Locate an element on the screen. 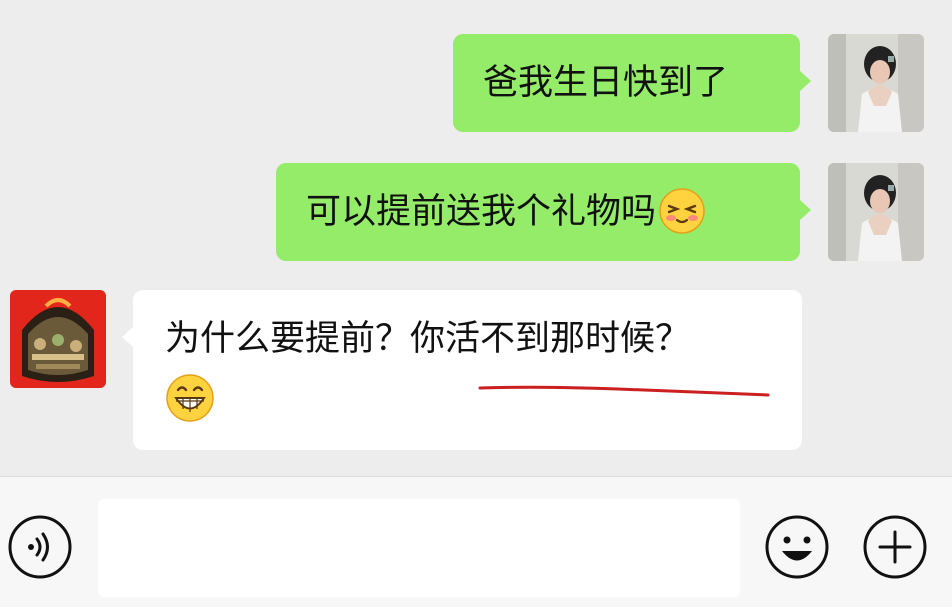  plus-icon is located at coordinates (895, 547).